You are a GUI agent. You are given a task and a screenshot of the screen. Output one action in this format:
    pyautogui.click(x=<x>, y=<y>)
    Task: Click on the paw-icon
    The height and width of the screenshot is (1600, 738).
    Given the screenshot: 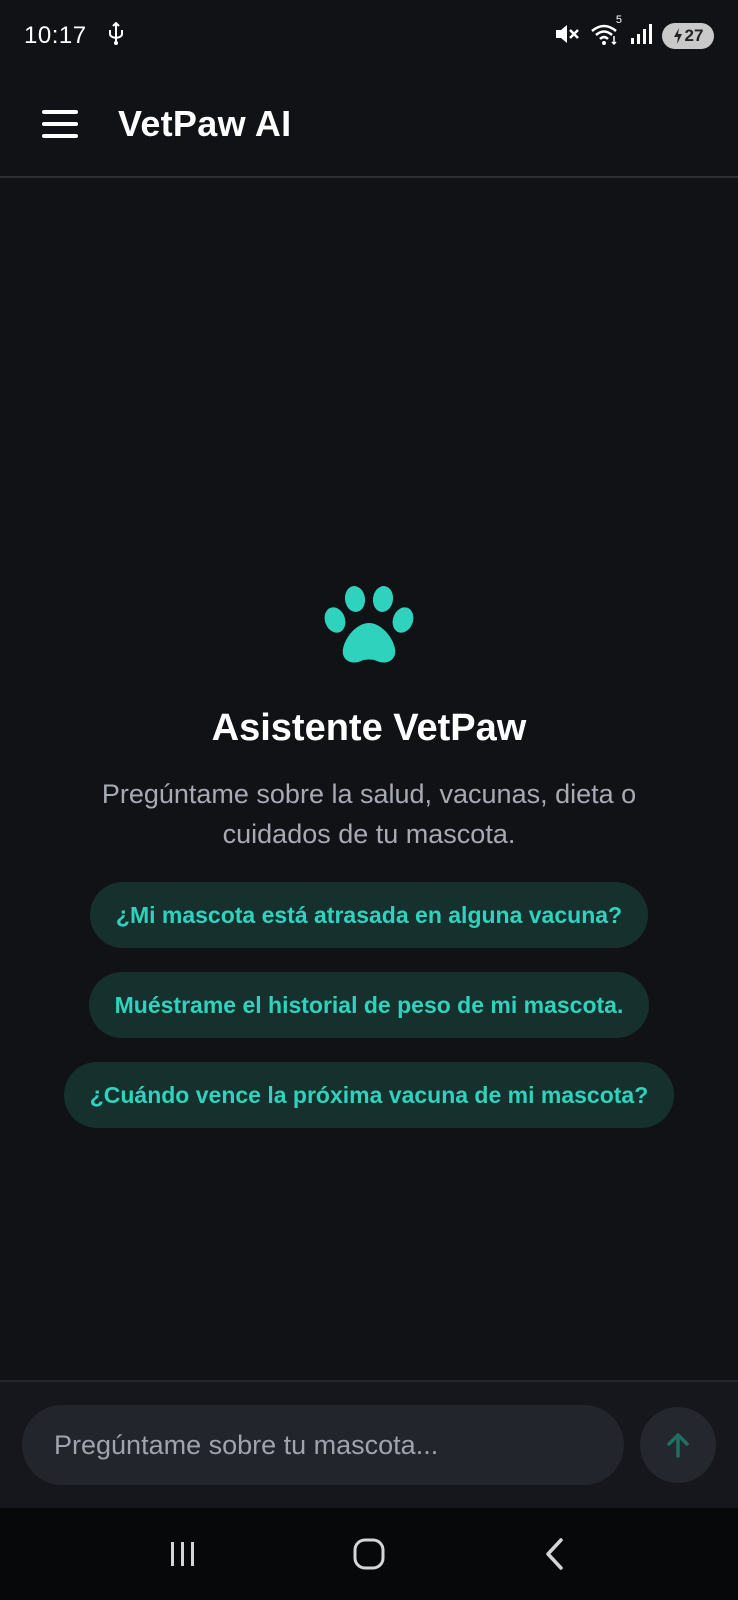 What is the action you would take?
    pyautogui.click(x=369, y=624)
    